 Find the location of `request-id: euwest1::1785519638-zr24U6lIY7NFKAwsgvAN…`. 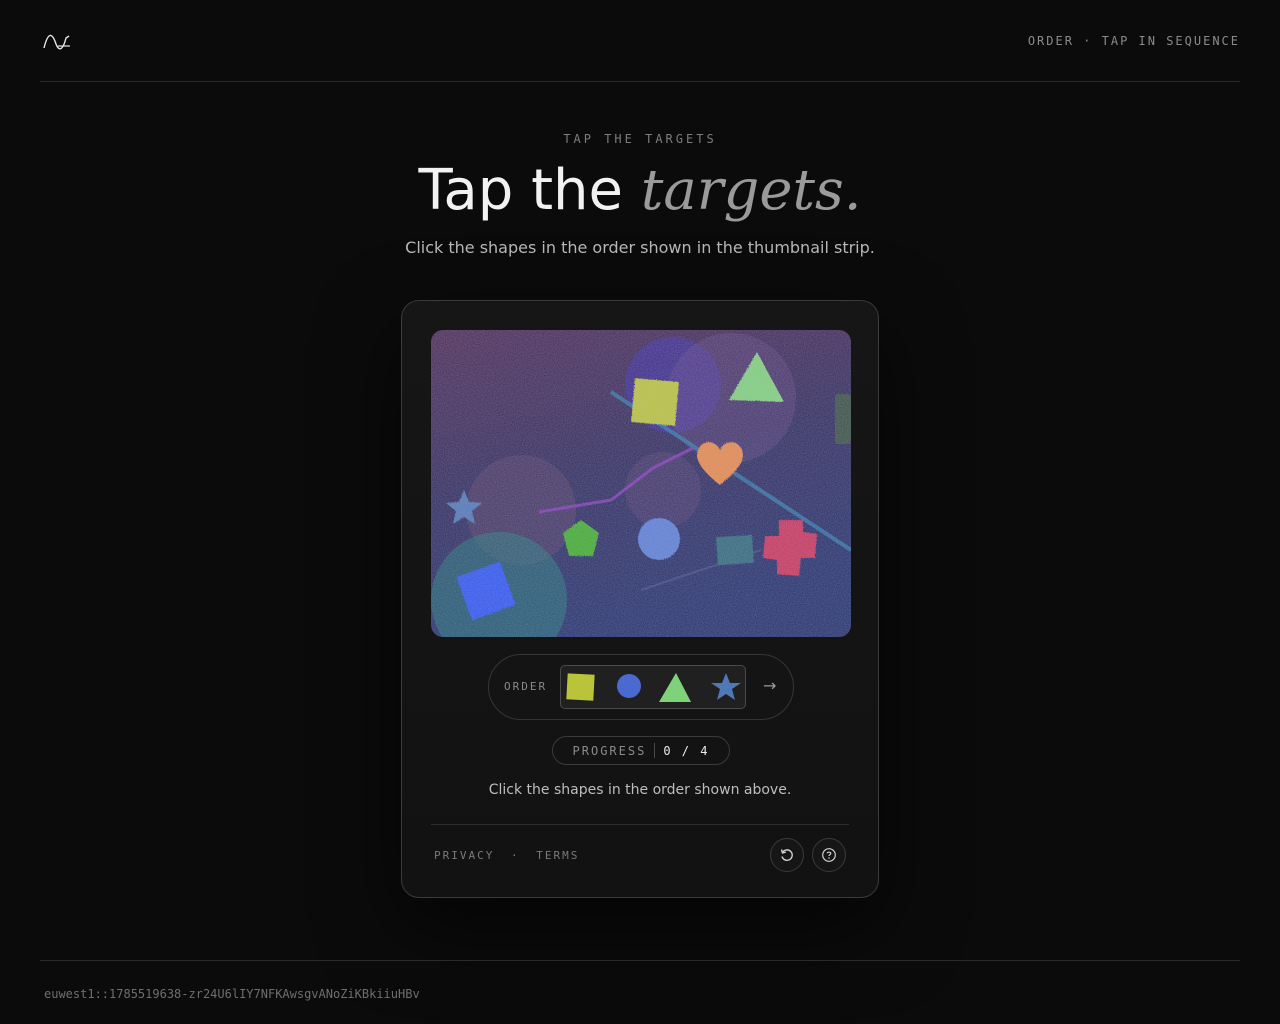

request-id: euwest1::1785519638-zr24U6lIY7NFKAwsgvAN… is located at coordinates (232, 994).